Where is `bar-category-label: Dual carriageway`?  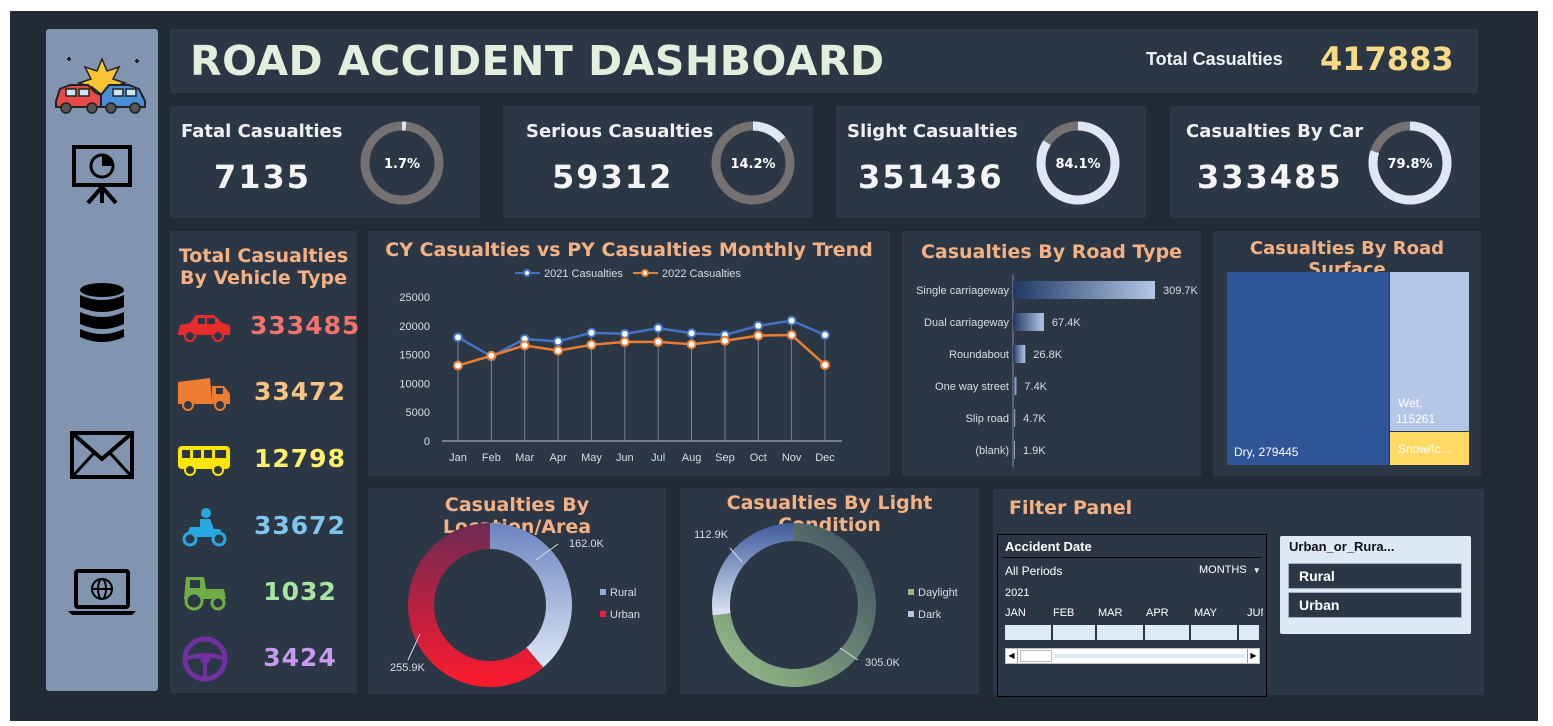
bar-category-label: Dual carriageway is located at coordinates (966, 323).